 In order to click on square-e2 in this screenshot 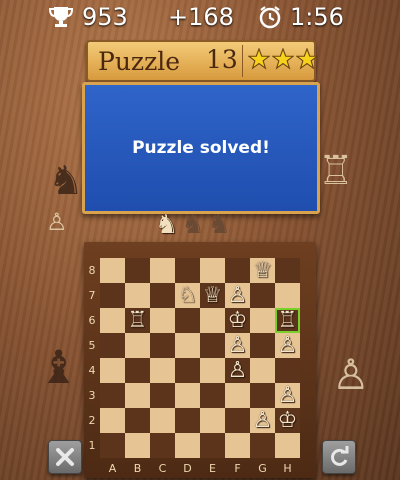, I will do `click(212, 420)`.